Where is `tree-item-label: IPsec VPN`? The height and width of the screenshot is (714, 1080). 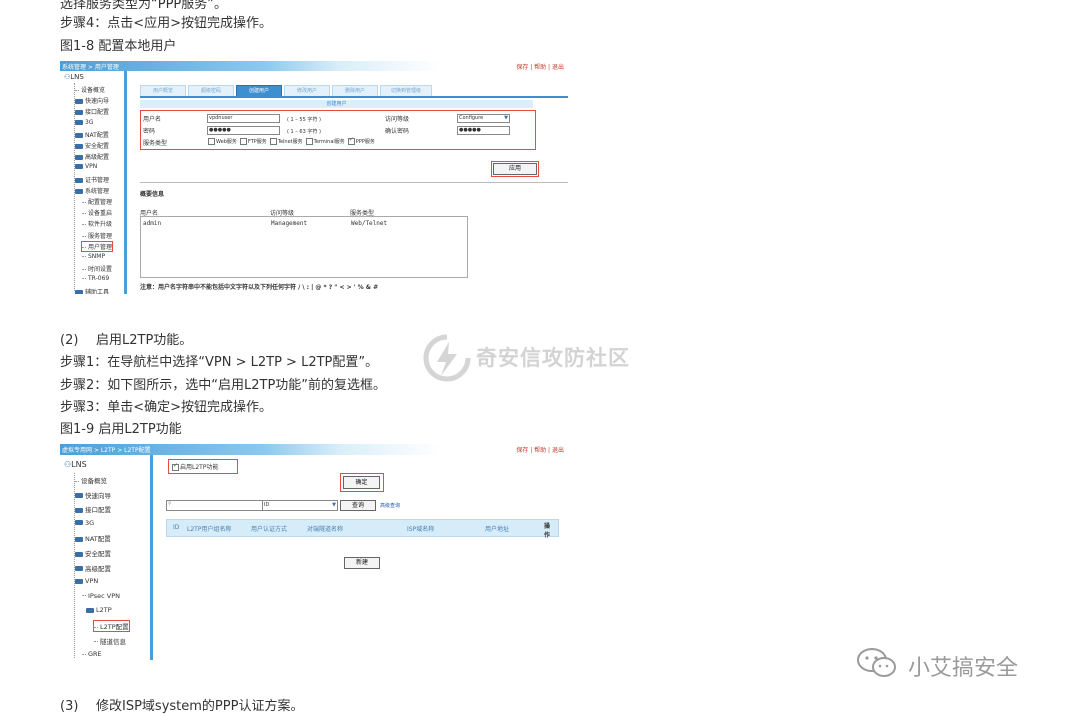
tree-item-label: IPsec VPN is located at coordinates (104, 595).